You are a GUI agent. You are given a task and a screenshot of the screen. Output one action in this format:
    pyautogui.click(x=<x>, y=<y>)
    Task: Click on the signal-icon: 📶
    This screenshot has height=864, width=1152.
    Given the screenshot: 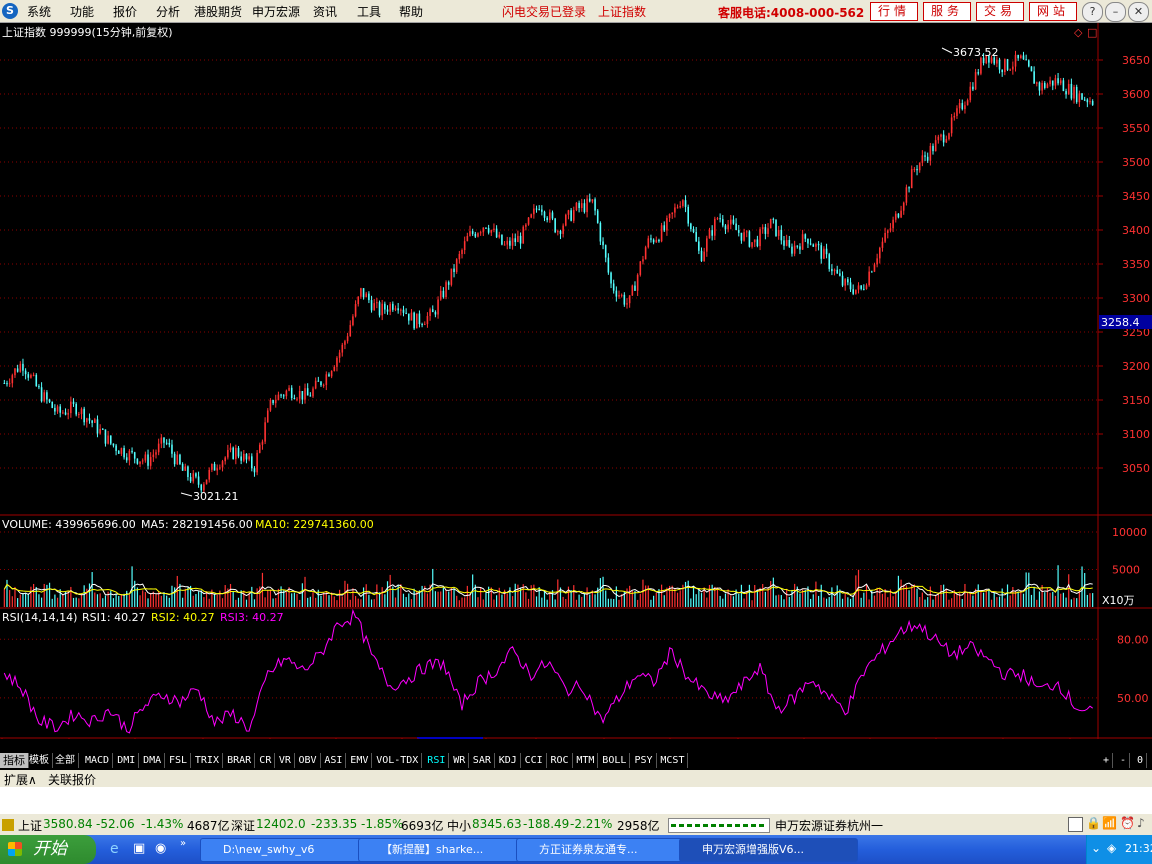 What is the action you would take?
    pyautogui.click(x=1109, y=823)
    